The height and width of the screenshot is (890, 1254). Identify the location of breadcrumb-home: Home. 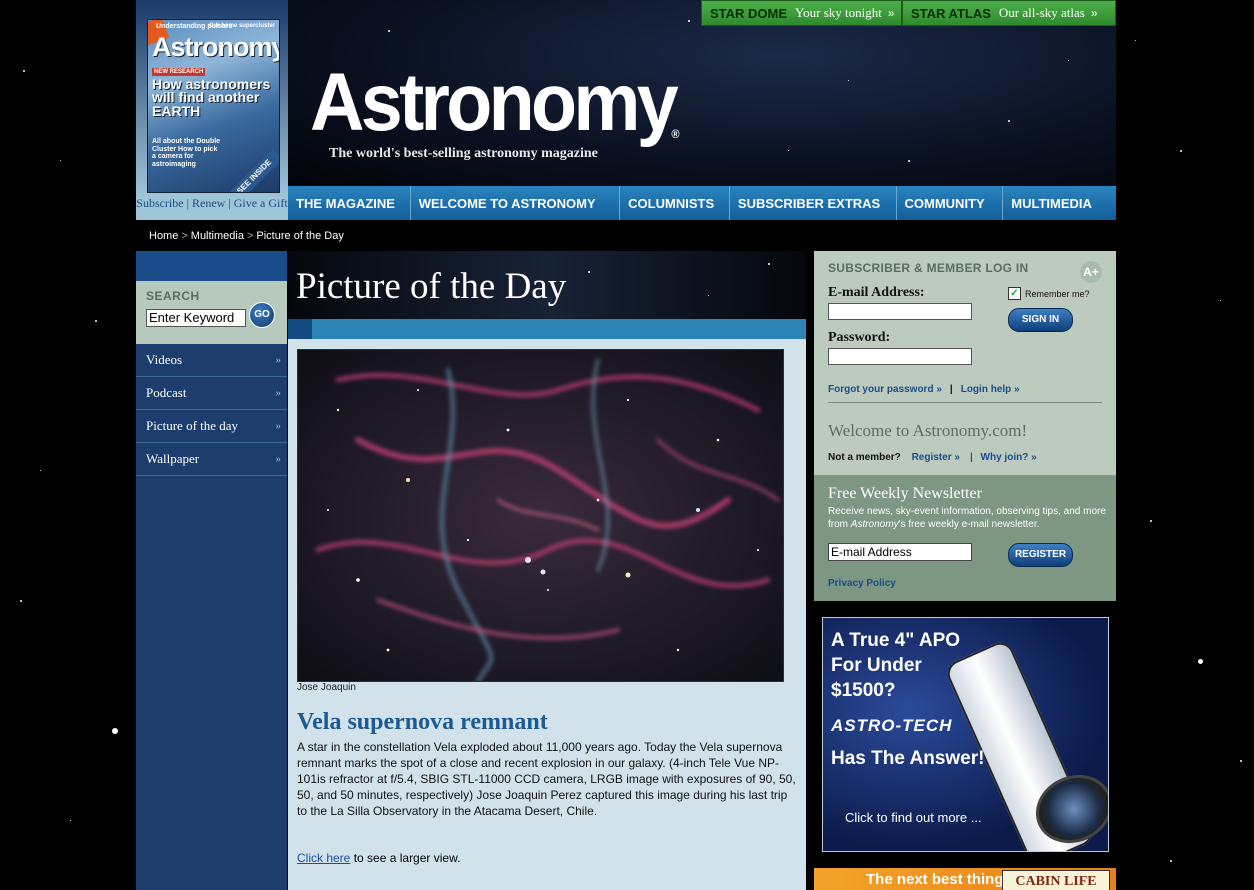
(163, 236).